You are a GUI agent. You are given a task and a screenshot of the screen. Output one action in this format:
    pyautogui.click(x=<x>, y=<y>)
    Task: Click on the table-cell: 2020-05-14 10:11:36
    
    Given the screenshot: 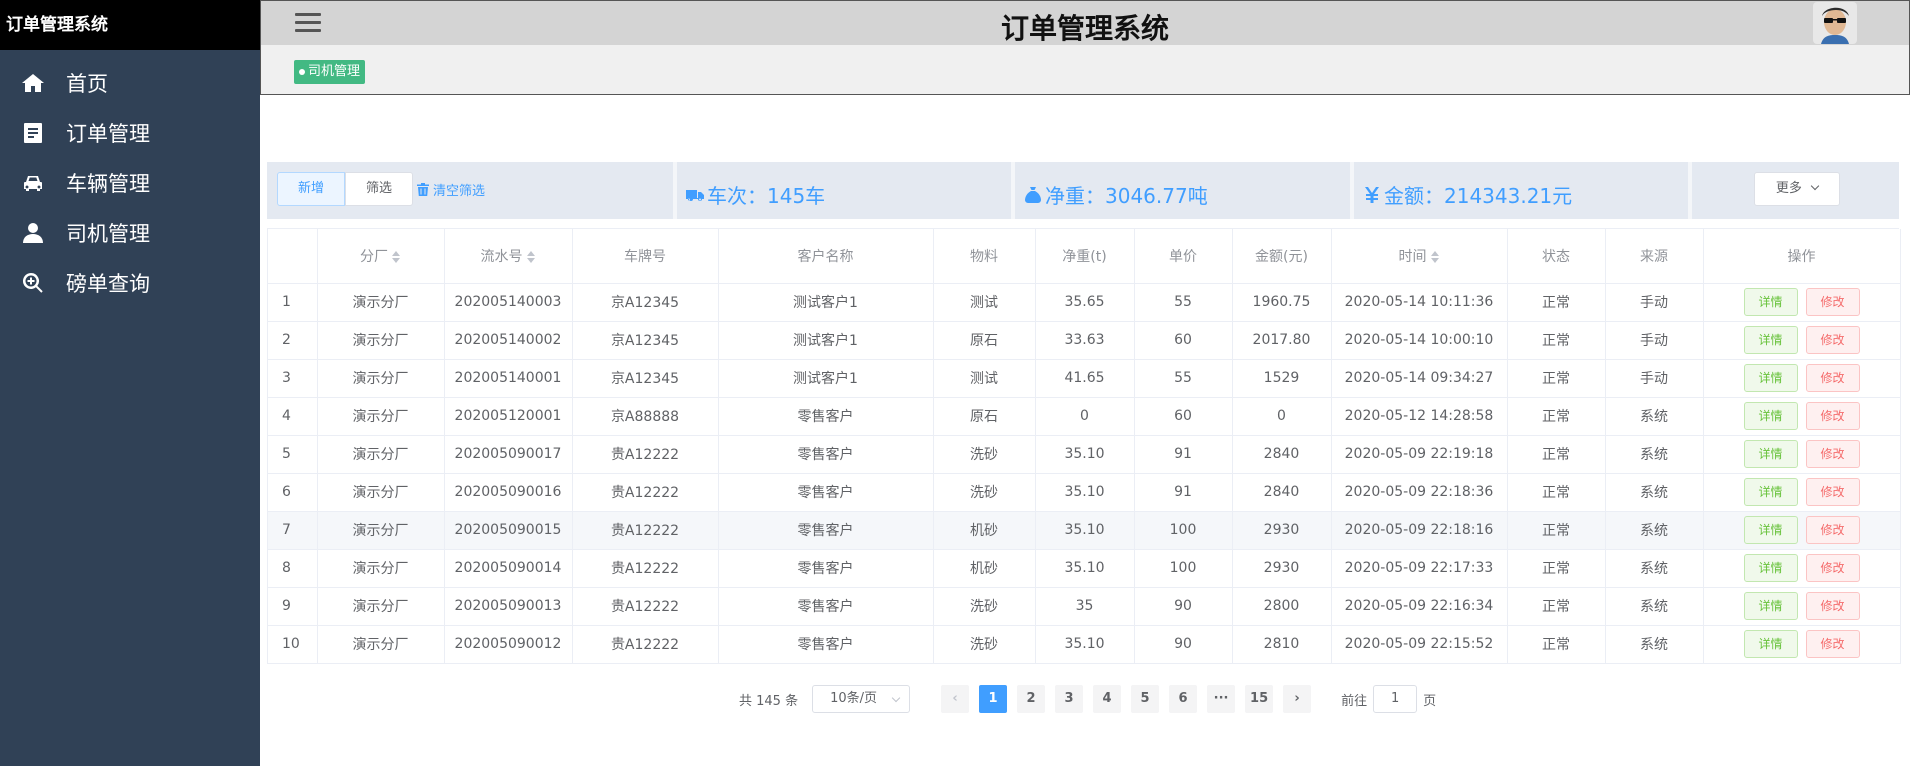 What is the action you would take?
    pyautogui.click(x=1419, y=302)
    